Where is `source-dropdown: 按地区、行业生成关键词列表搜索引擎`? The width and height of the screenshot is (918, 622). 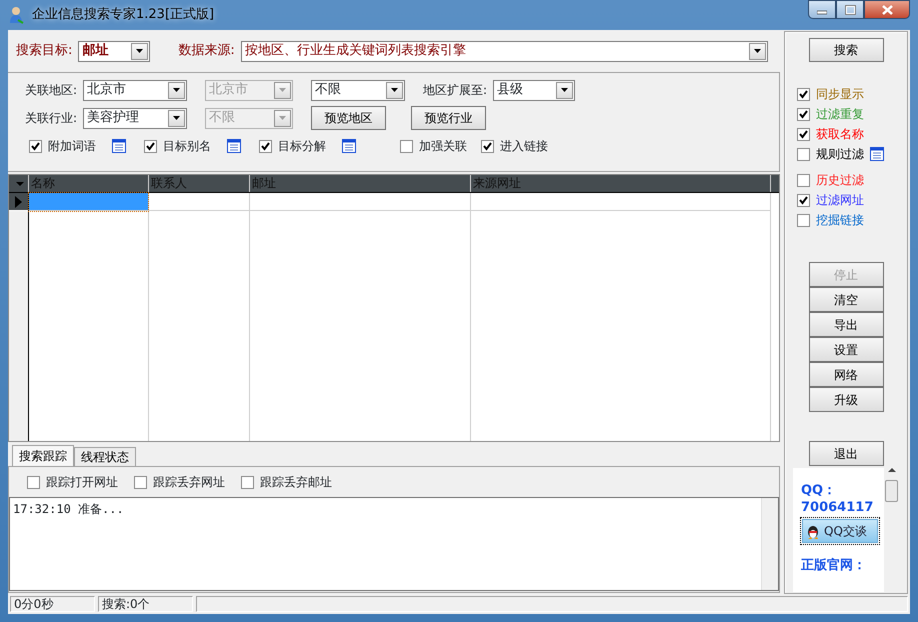 source-dropdown: 按地区、行业生成关键词列表搜索引擎 is located at coordinates (504, 51).